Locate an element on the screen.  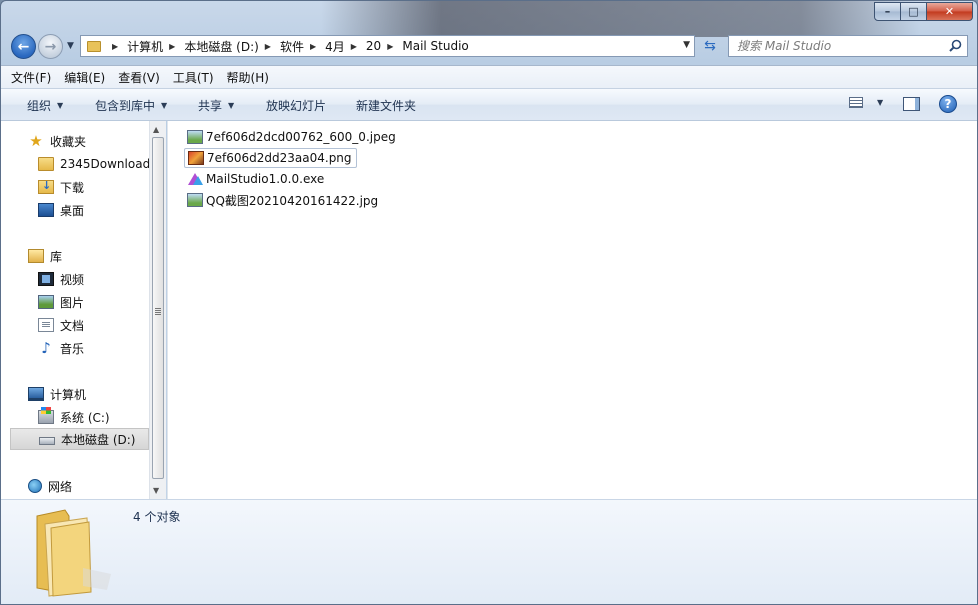
sidebar-item-computer: 计算机 is located at coordinates (75, 394).